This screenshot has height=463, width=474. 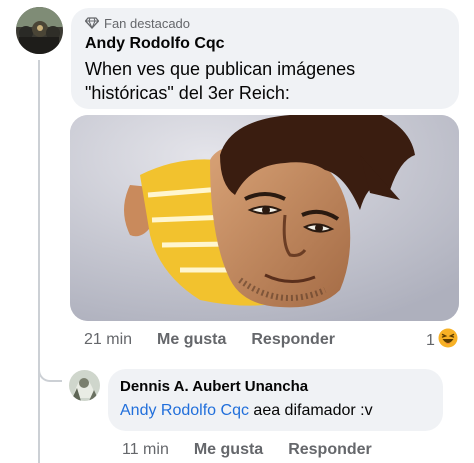 What do you see at coordinates (147, 23) in the screenshot?
I see `badge-label: Fan destacado` at bounding box center [147, 23].